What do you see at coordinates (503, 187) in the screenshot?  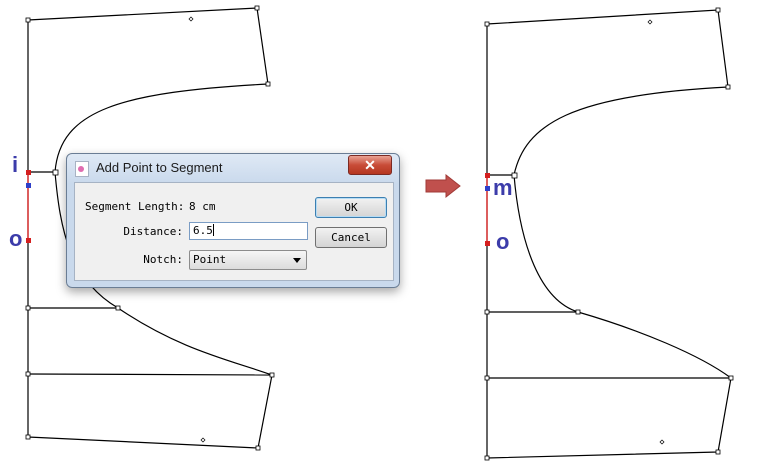 I see `point-label-m: m` at bounding box center [503, 187].